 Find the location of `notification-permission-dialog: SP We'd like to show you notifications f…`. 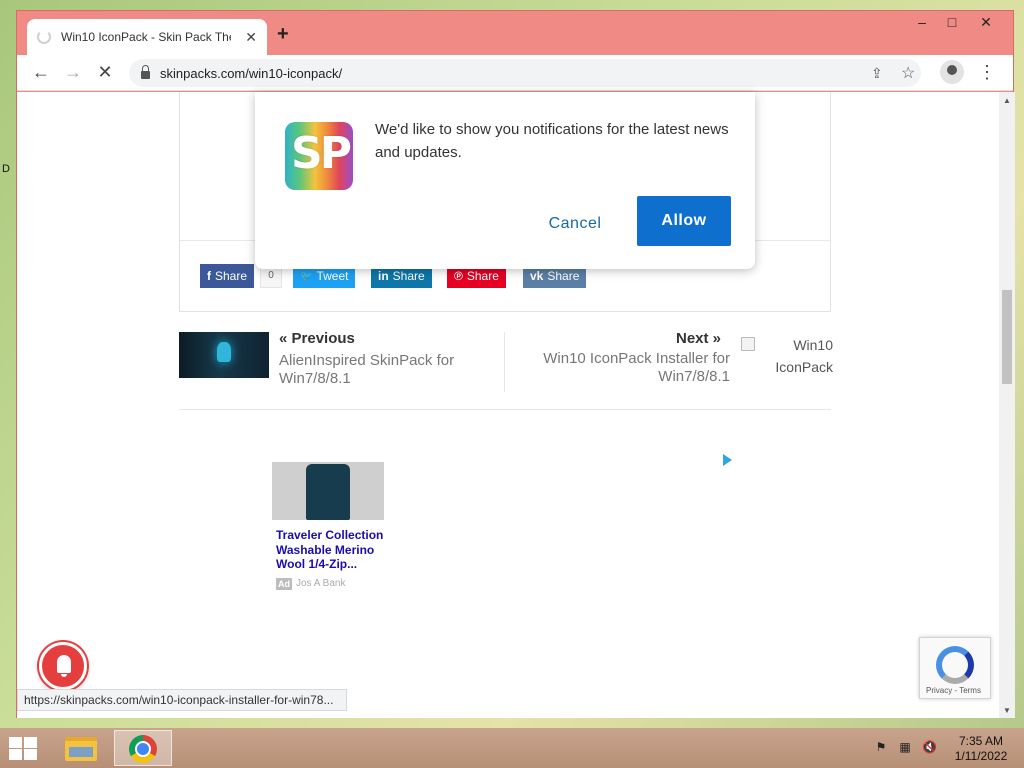

notification-permission-dialog: SP We'd like to show you notifications f… is located at coordinates (505, 180).